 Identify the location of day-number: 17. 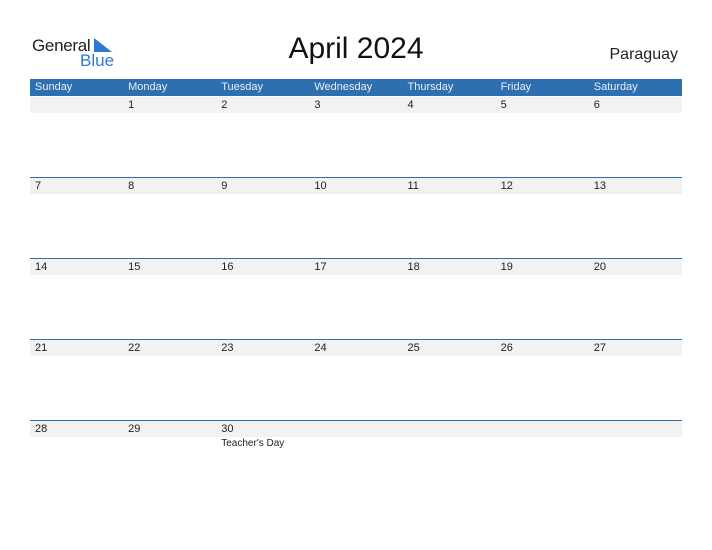
(320, 267).